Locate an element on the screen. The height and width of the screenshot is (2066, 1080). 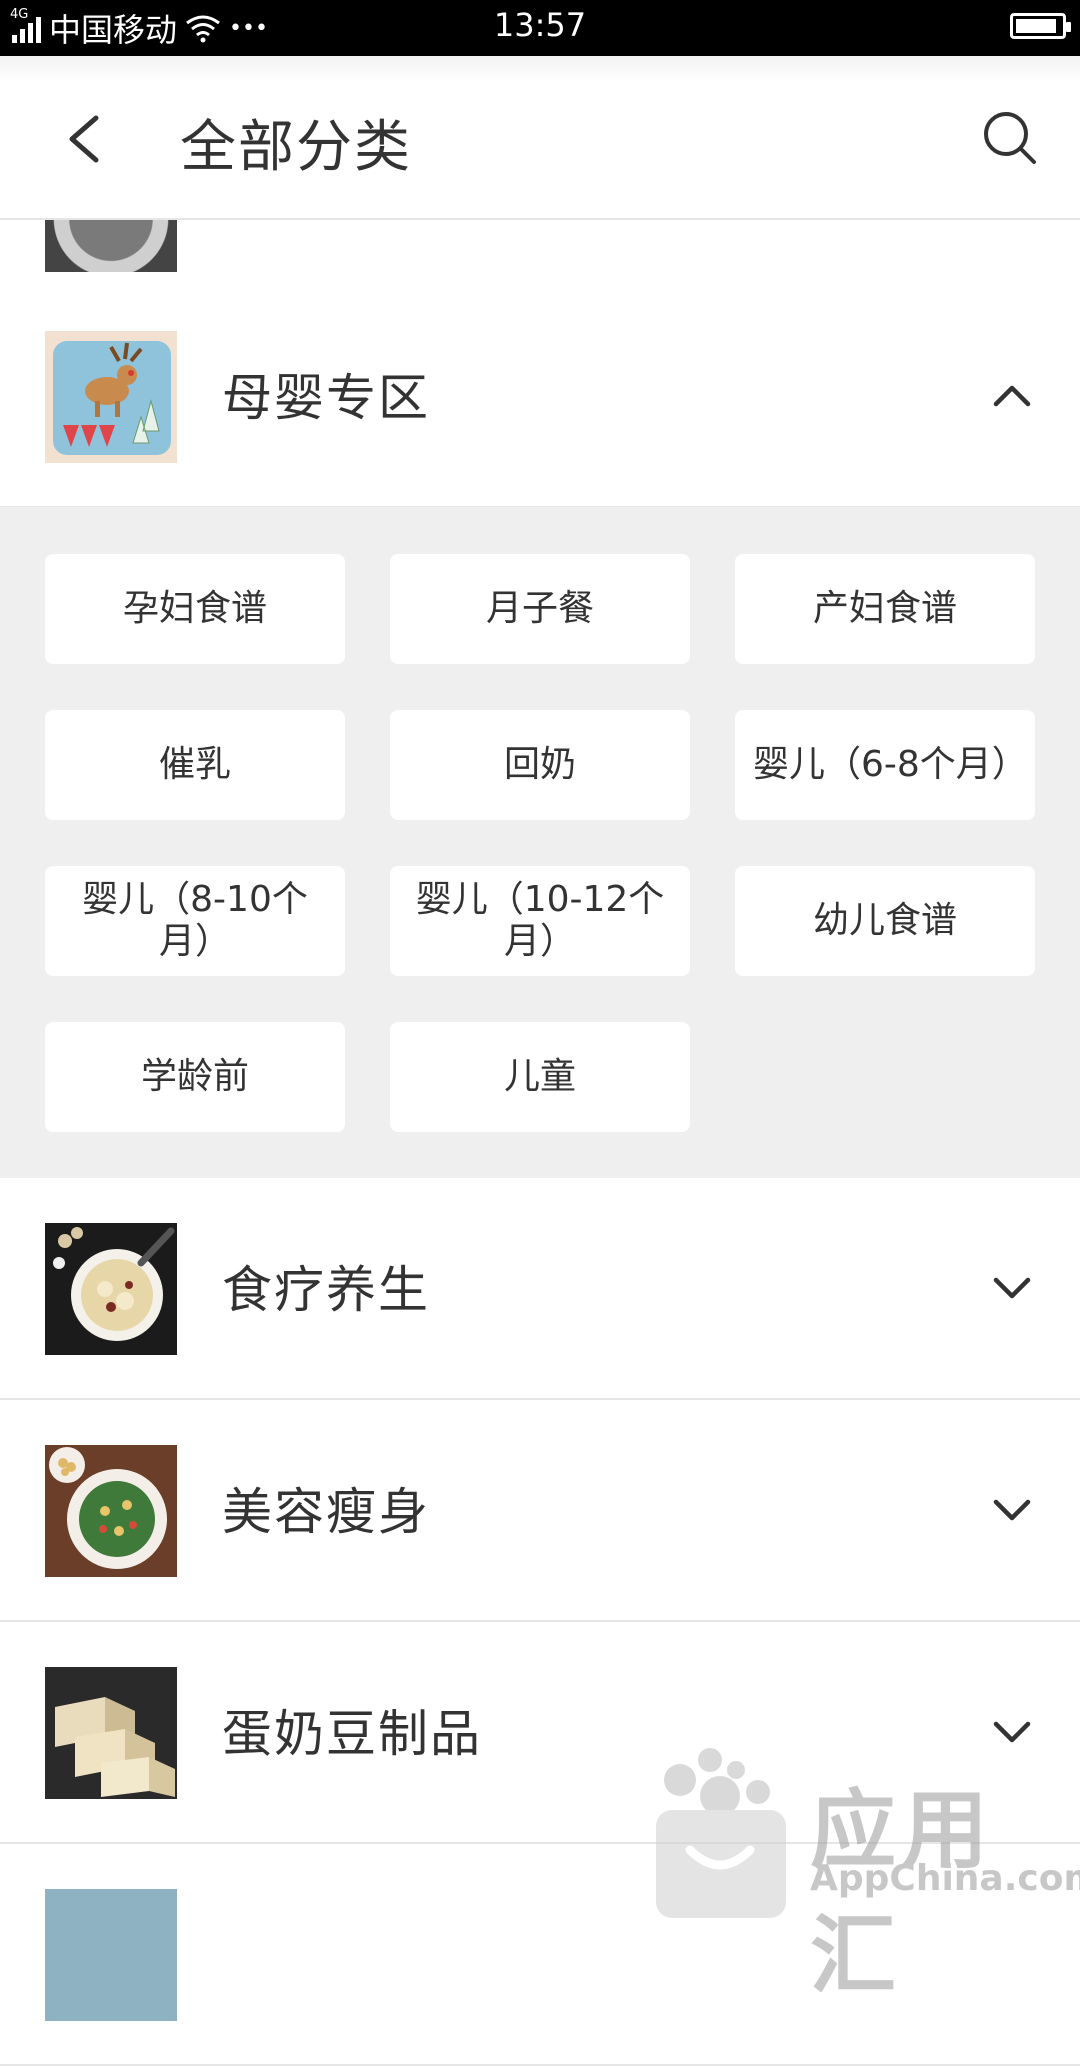
chevron-left-icon is located at coordinates (84, 139).